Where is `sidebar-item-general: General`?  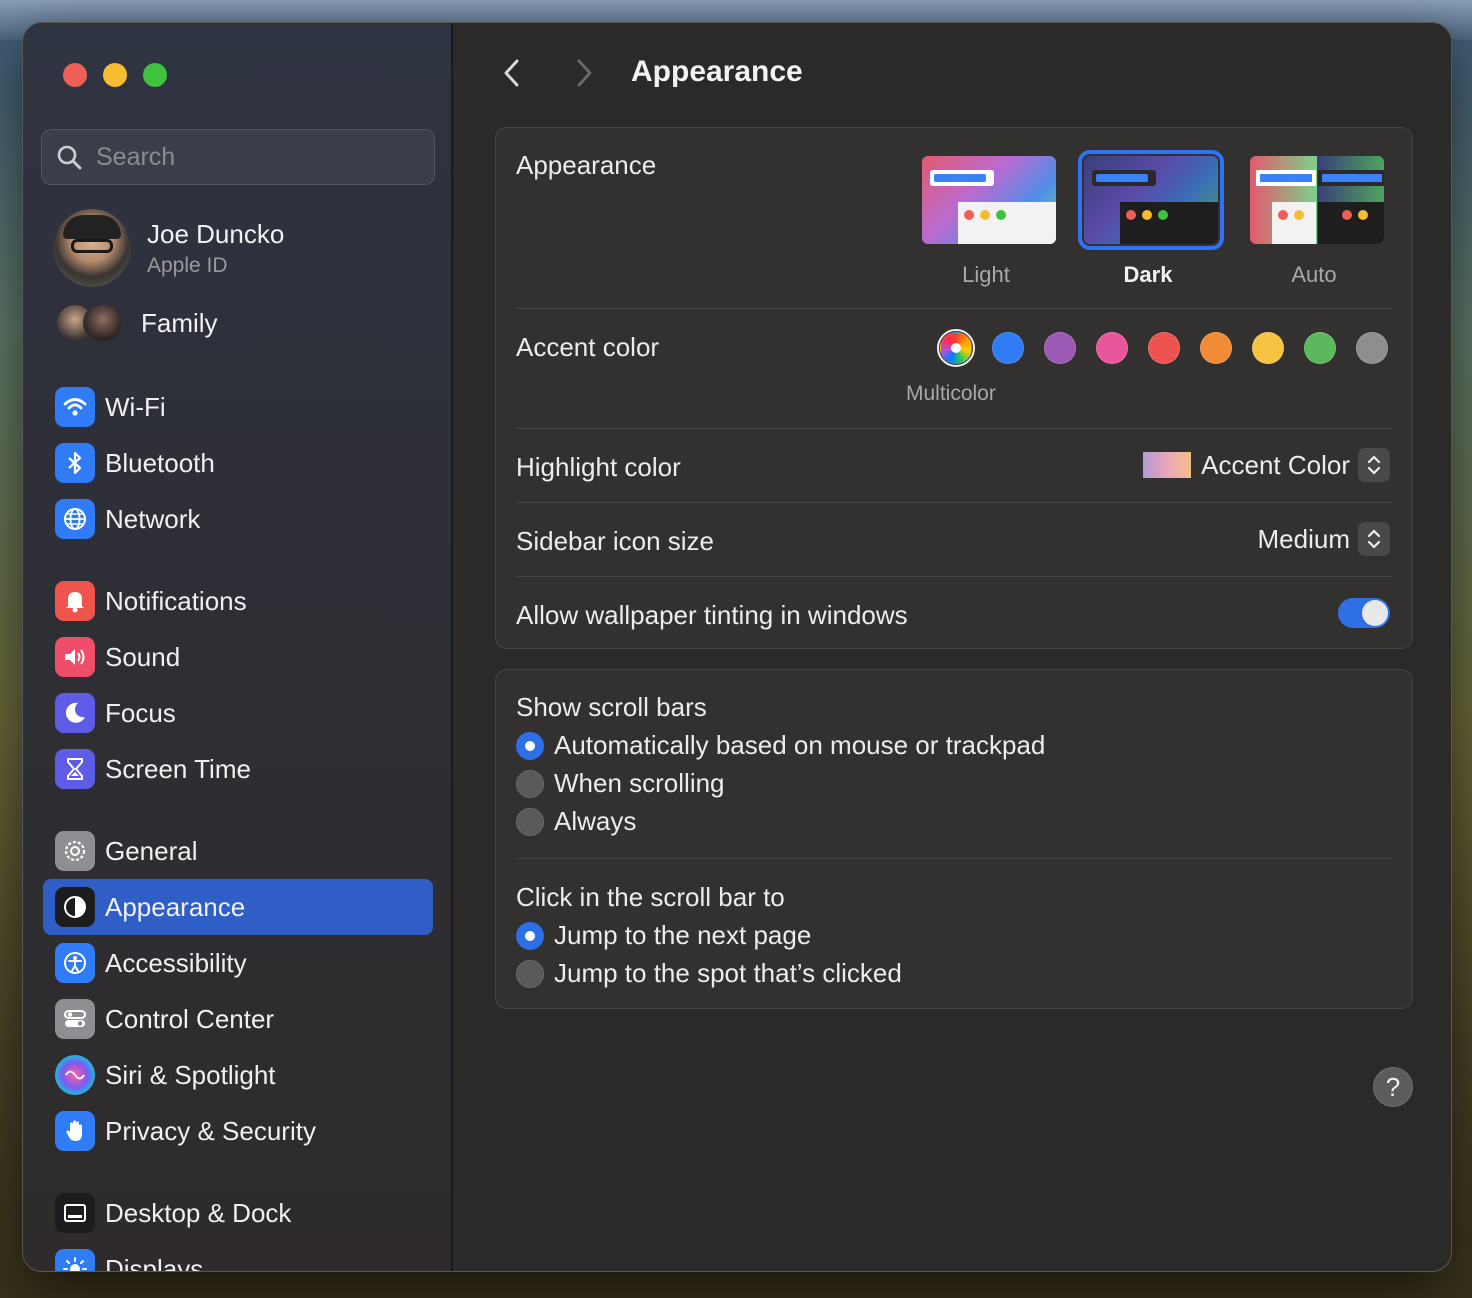 sidebar-item-general: General is located at coordinates (238, 851).